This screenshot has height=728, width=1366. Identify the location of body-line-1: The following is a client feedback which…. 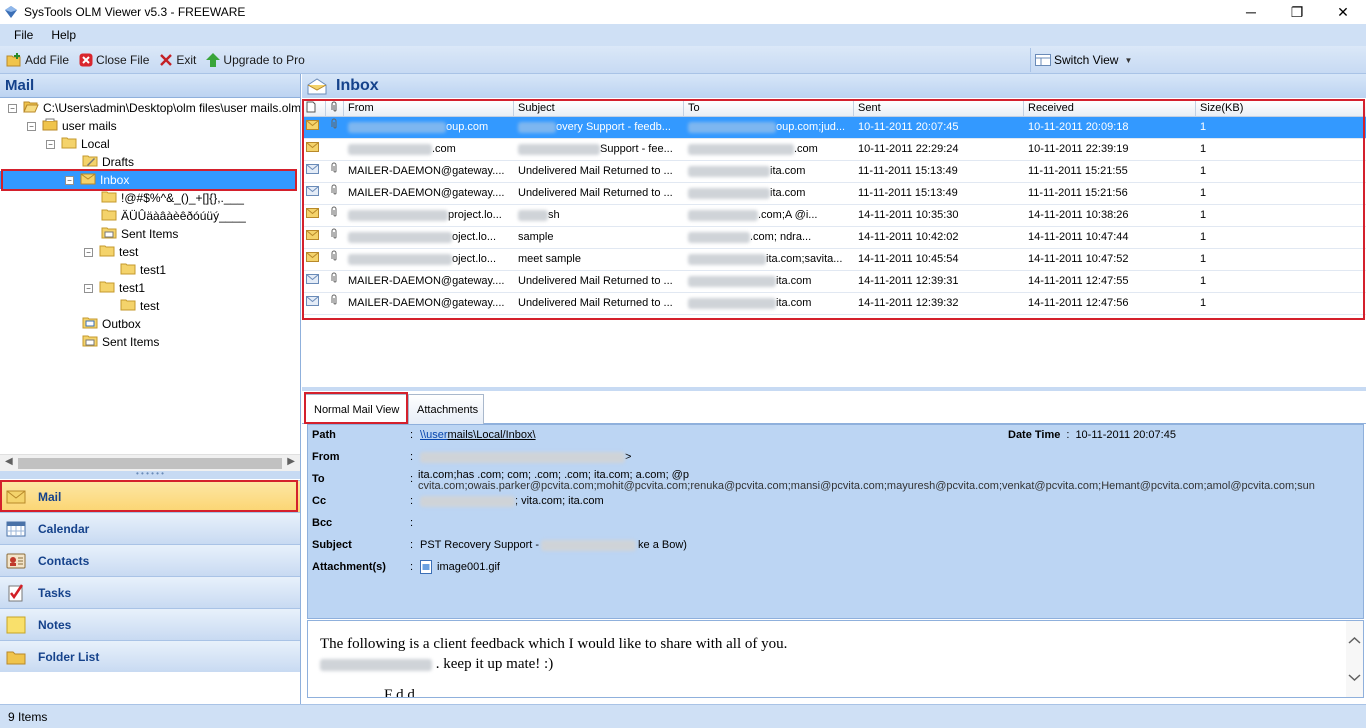
(554, 644).